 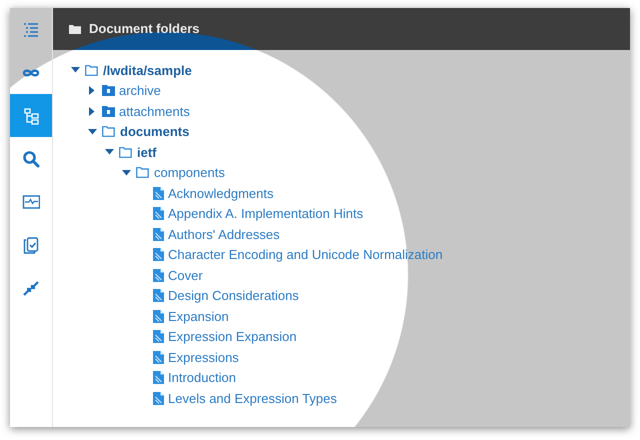 I want to click on panel-title: Document folders, so click(x=144, y=29).